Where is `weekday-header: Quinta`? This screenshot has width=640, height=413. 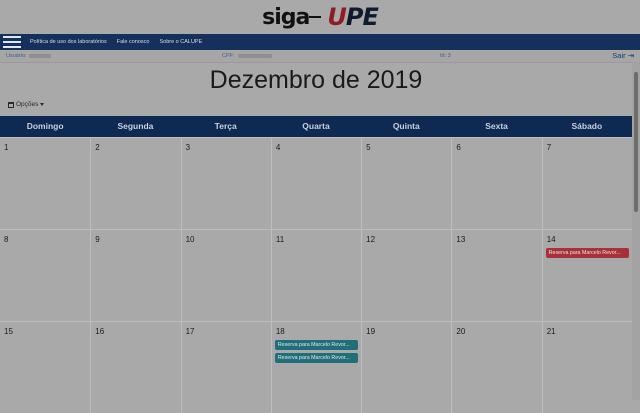
weekday-header: Quinta is located at coordinates (406, 126).